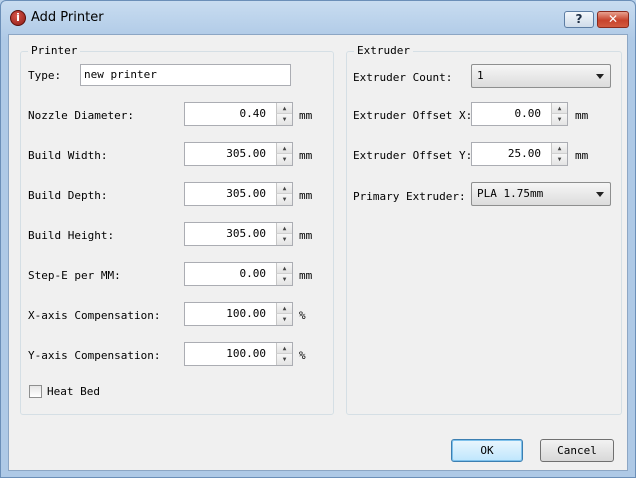  What do you see at coordinates (68, 195) in the screenshot?
I see `build-depth-label: Build Depth:` at bounding box center [68, 195].